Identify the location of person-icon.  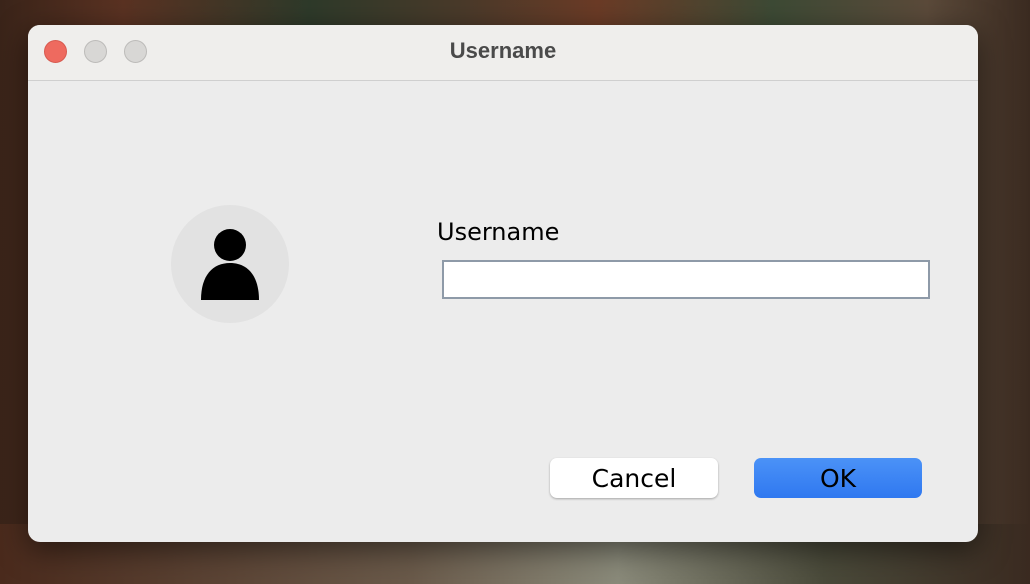
(230, 264).